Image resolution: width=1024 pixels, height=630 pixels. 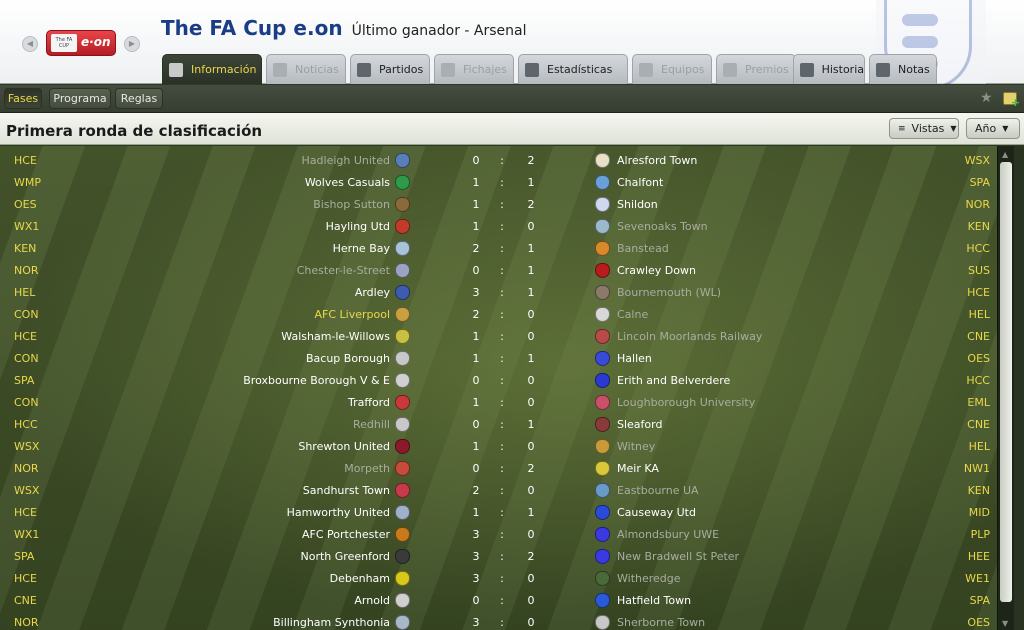 I want to click on fixture-row: HCE Debenham 3: 0 Witheredge WE1, so click(x=498, y=578).